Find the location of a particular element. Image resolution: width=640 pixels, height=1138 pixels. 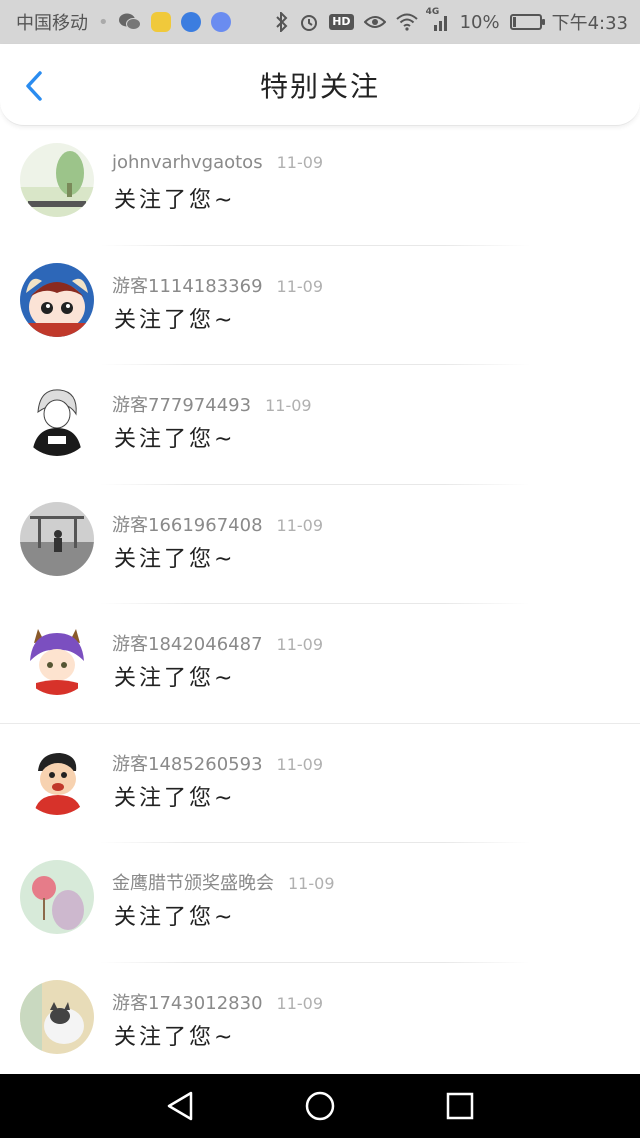

username: johnvarhvgaotos is located at coordinates (187, 162).